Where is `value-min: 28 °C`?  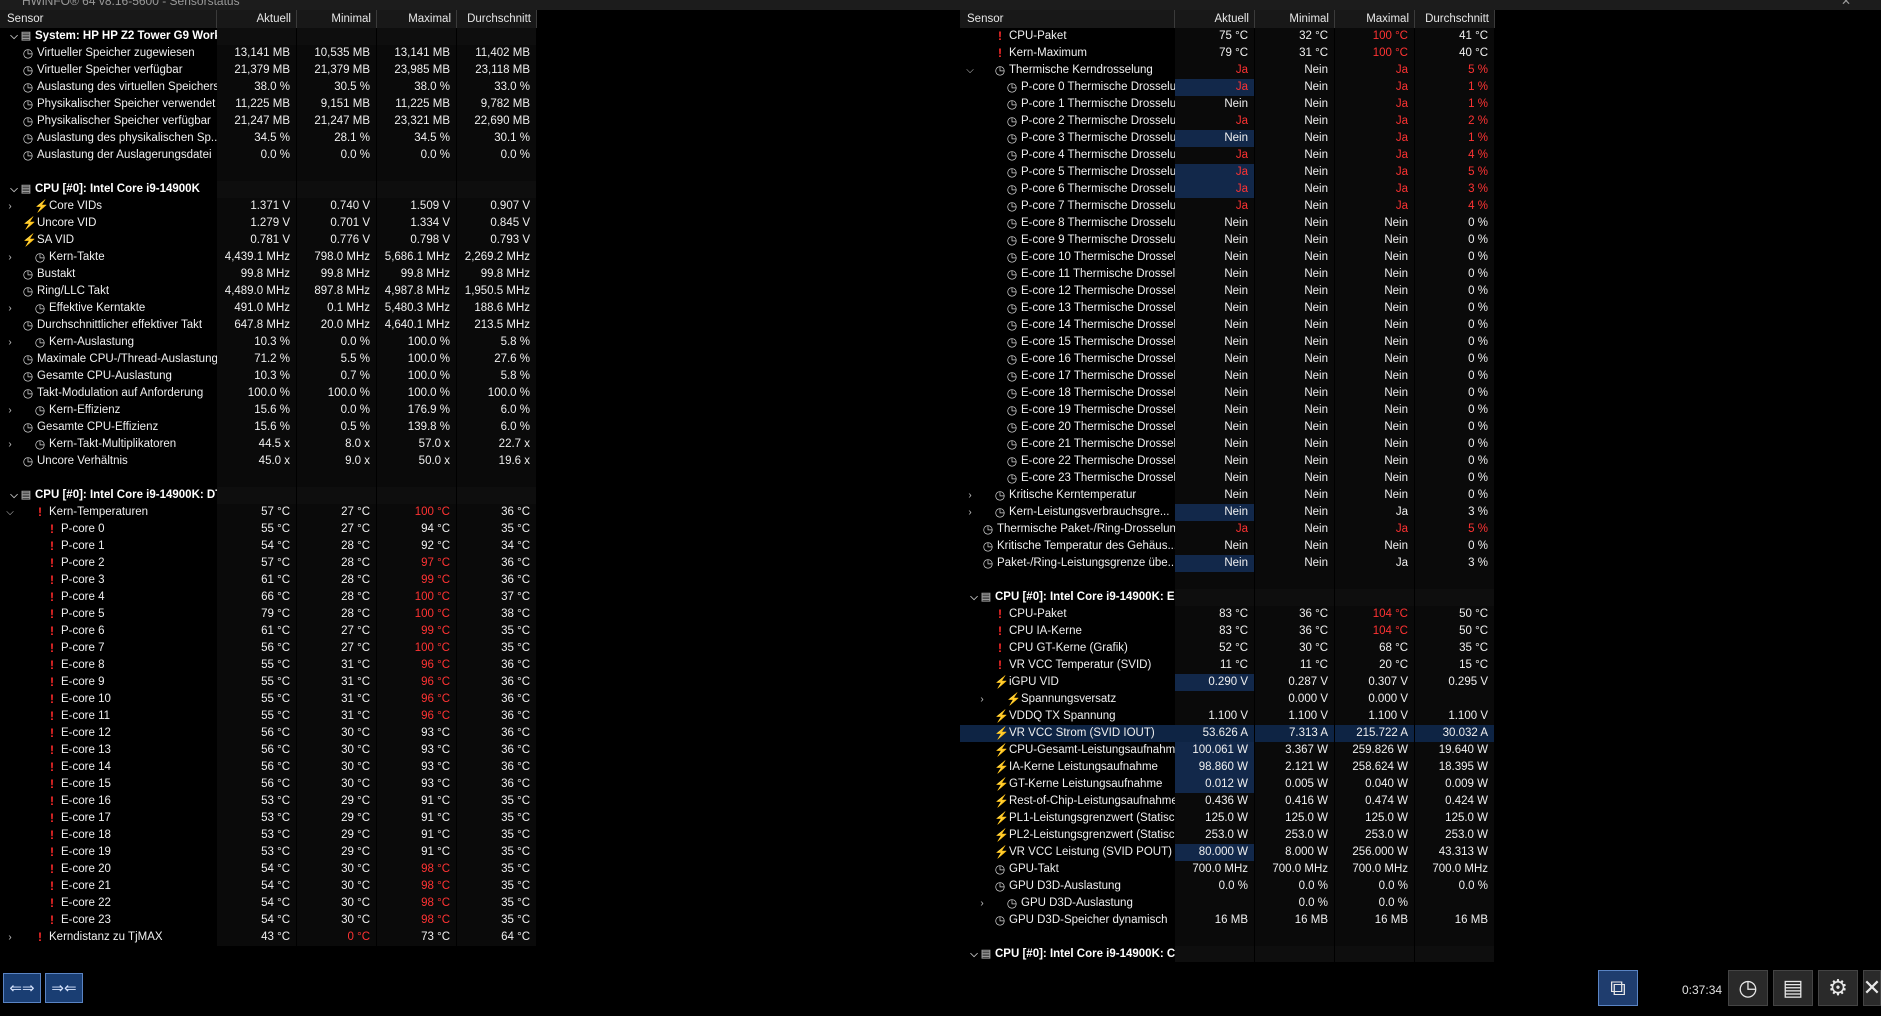
value-min: 28 °C is located at coordinates (337, 614).